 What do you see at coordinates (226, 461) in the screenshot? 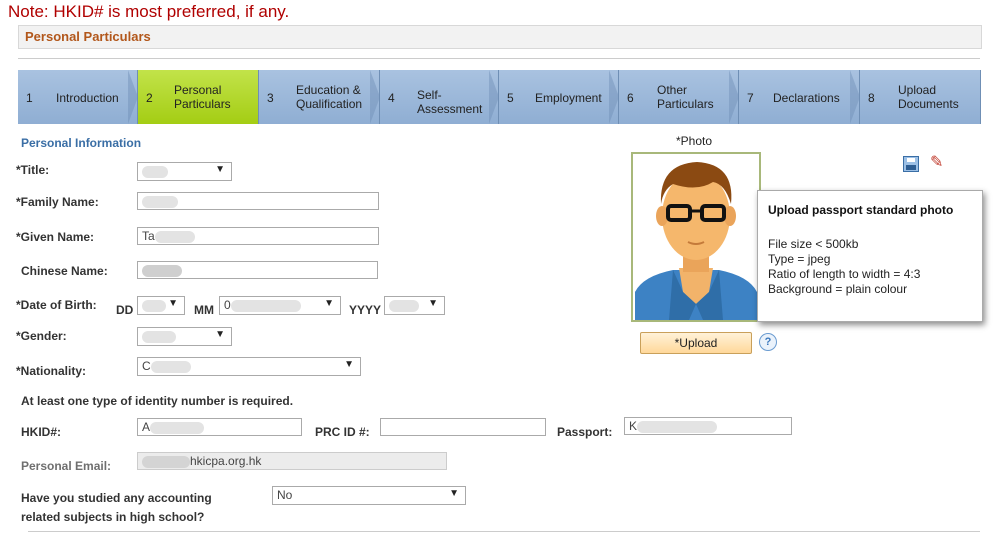
I see `email-value: hkicpa.org.hk` at bounding box center [226, 461].